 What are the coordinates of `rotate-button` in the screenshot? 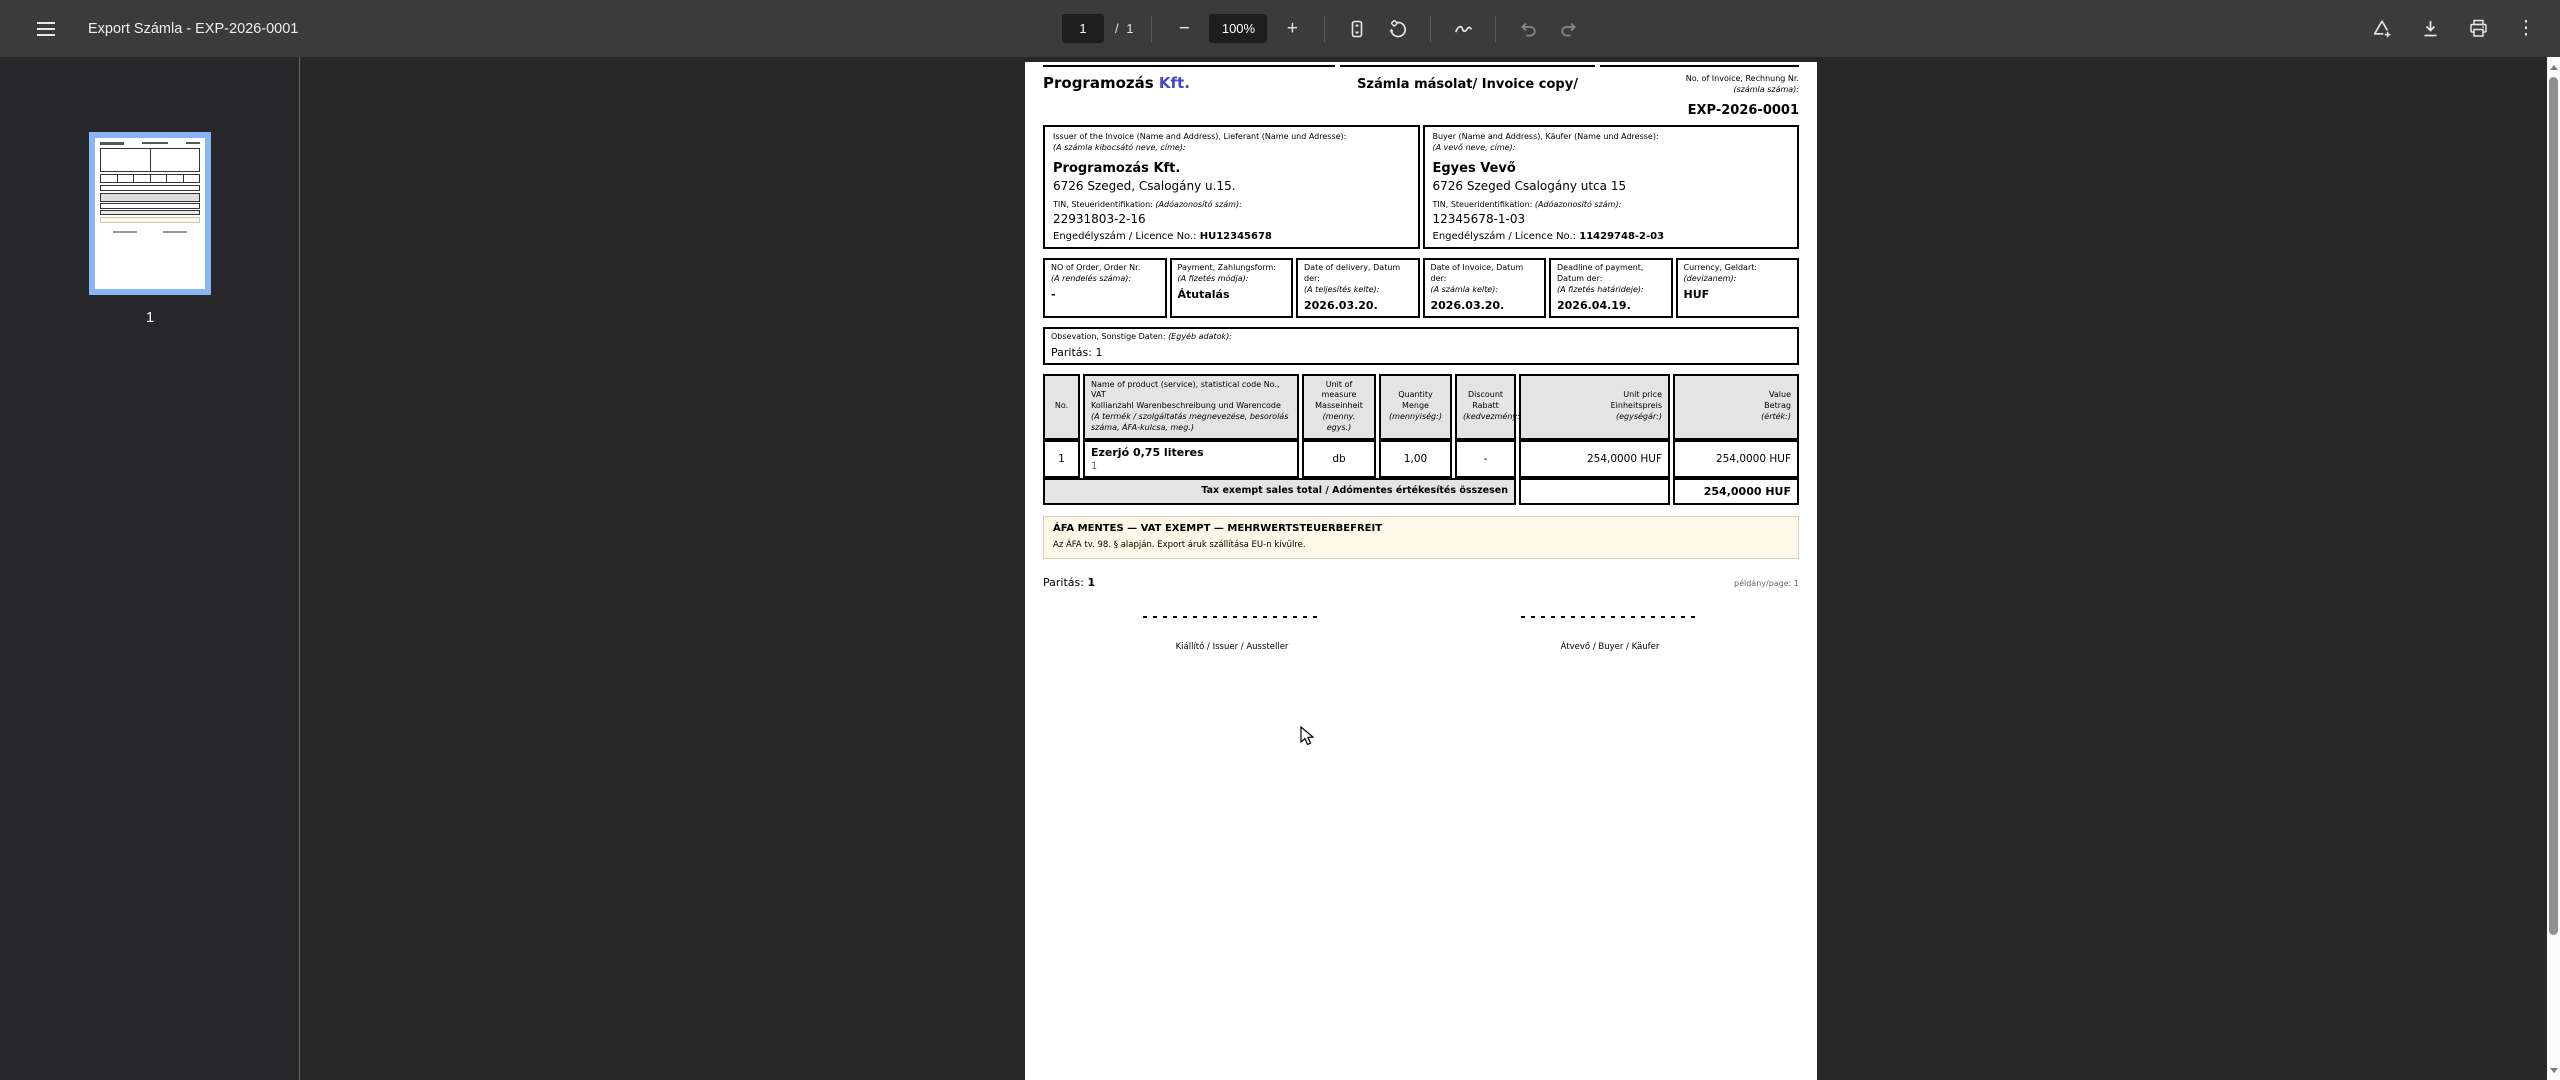 It's located at (1398, 29).